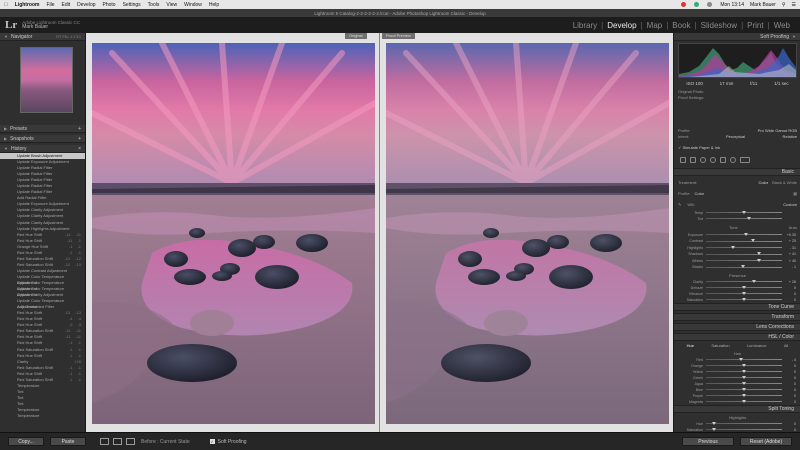  I want to click on menu-settings: Settings, so click(132, 5).